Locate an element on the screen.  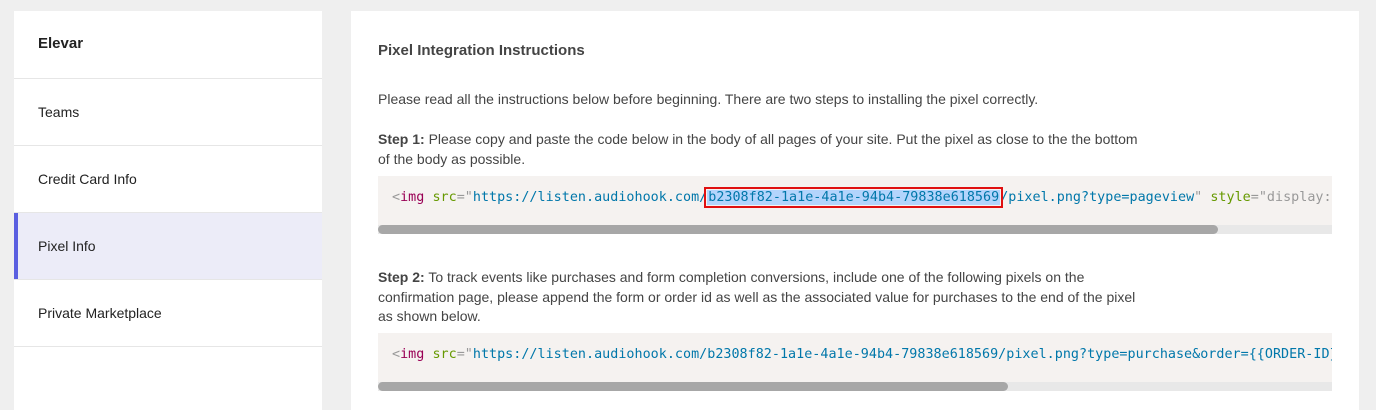
sidebar-item-pixel-info: Pixel Info is located at coordinates (168, 246).